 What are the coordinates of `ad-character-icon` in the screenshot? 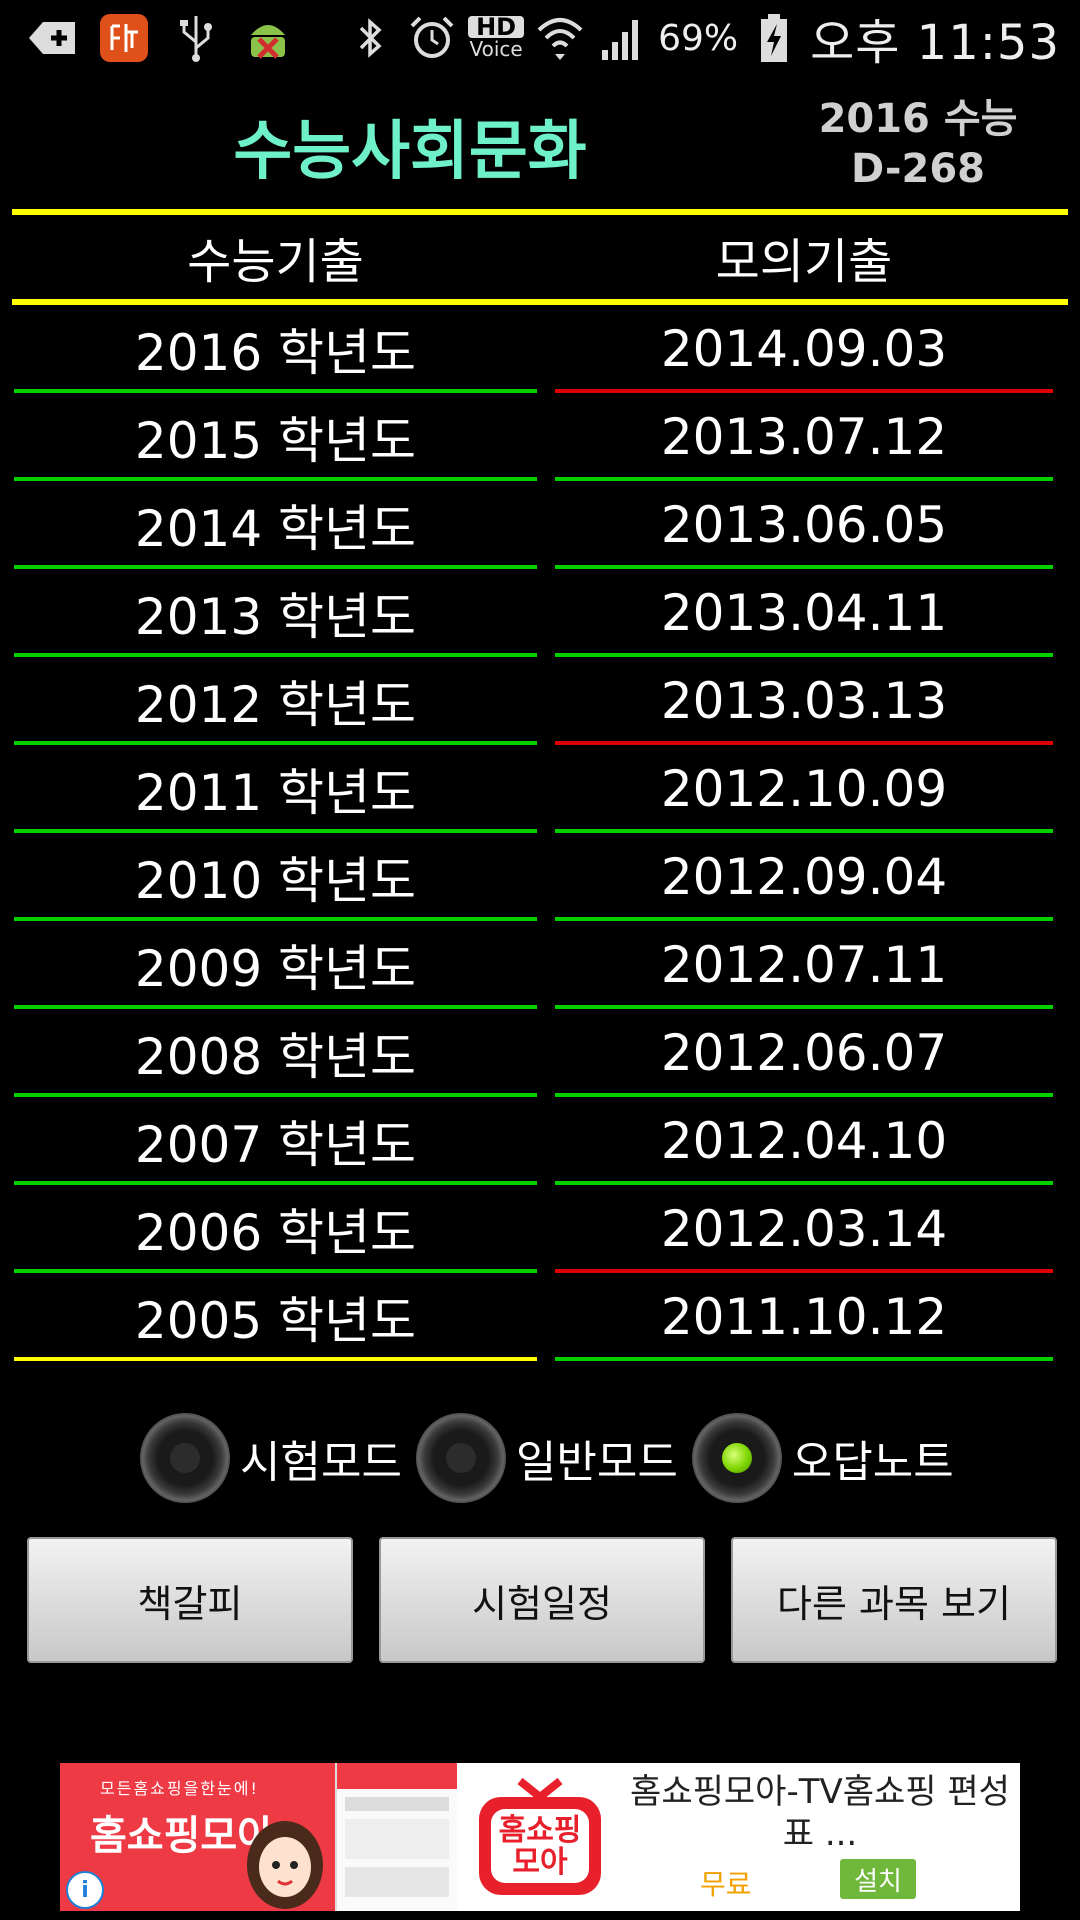 It's located at (285, 1865).